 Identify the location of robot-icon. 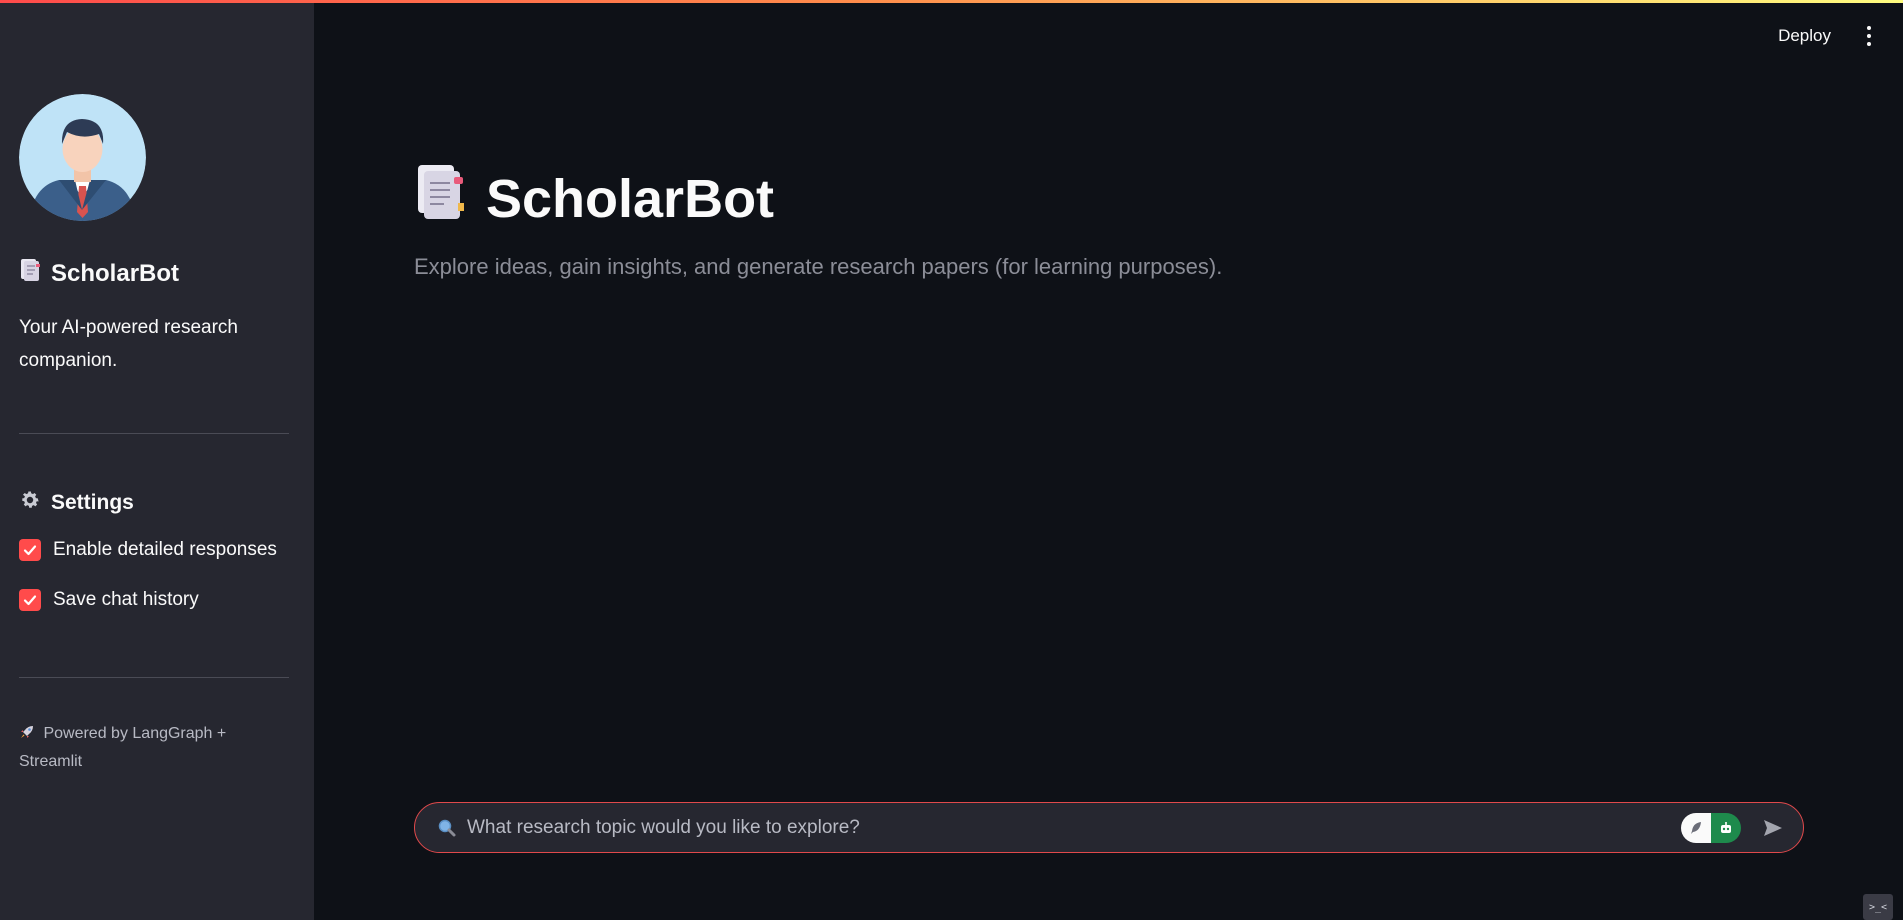
(1726, 827).